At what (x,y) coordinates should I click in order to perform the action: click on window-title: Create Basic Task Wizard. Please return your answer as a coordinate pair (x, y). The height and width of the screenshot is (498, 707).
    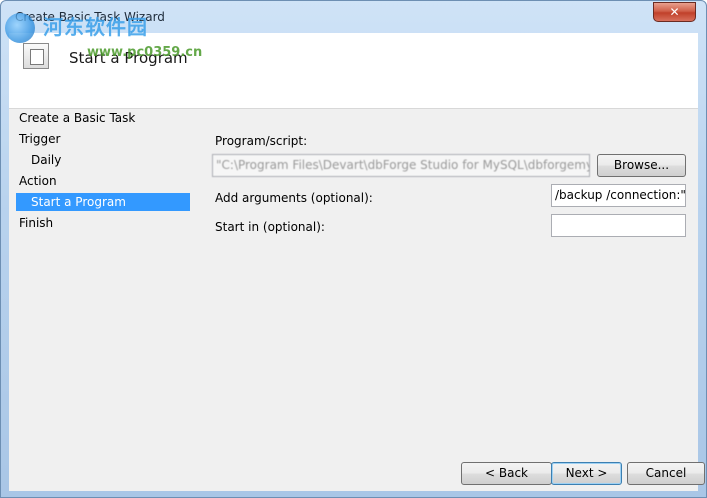
    Looking at the image, I should click on (90, 17).